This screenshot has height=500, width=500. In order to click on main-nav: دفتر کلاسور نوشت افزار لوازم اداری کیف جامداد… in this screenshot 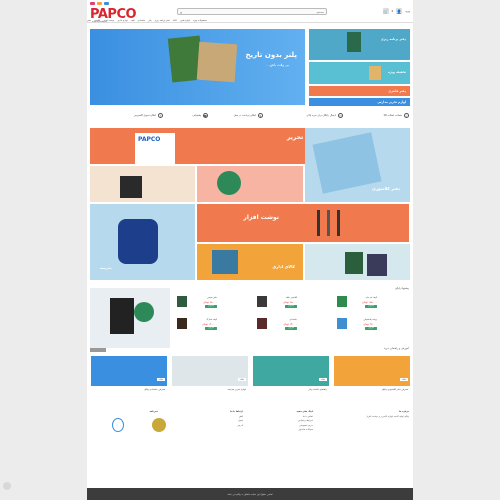, I will do `click(250, 20)`.